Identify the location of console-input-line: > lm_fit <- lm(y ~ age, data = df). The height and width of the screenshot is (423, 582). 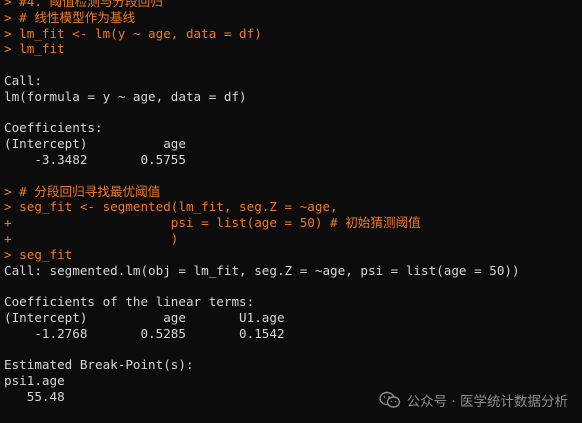
(133, 33).